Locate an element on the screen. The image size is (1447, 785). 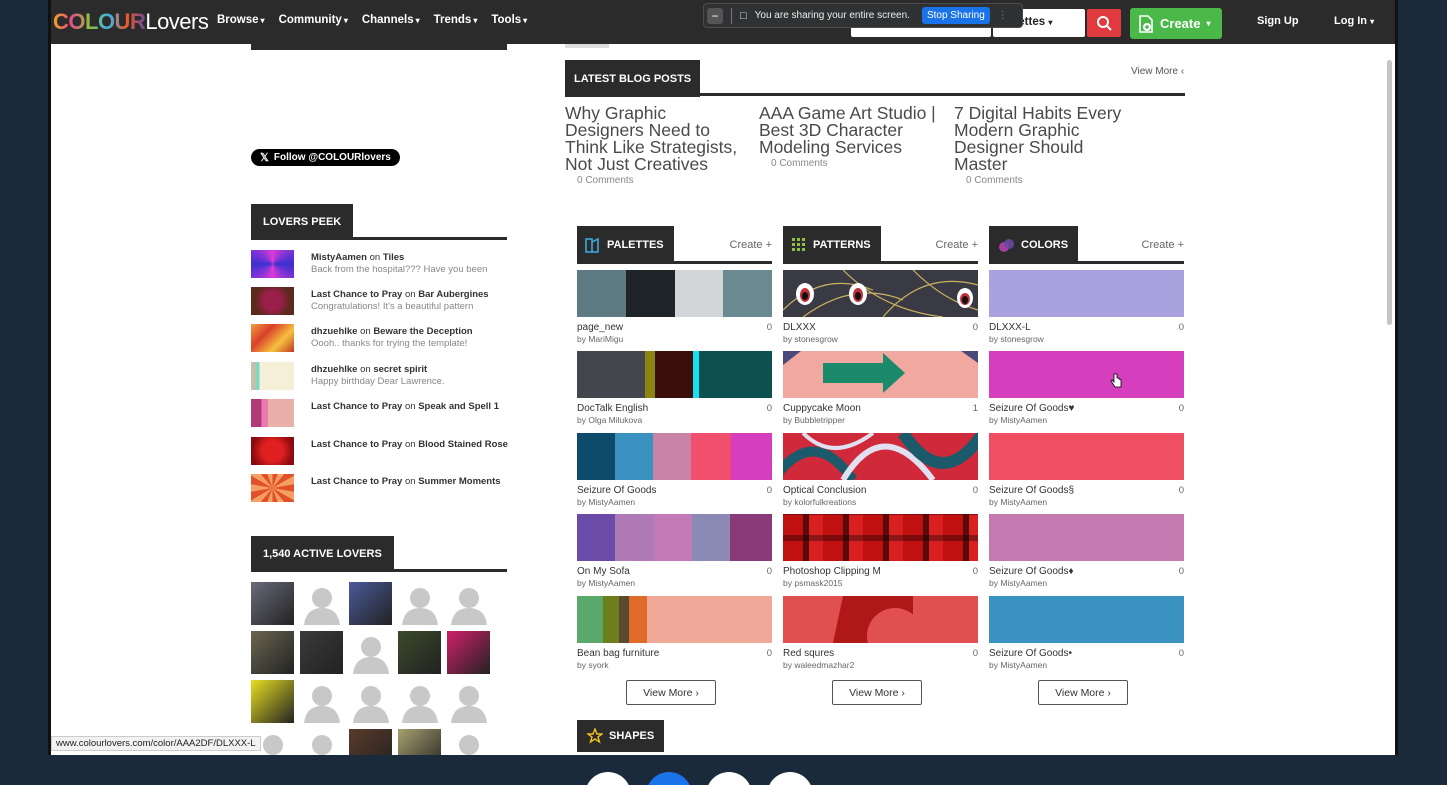
color-item: Seizure Of Goods§ by MistyAamen 0 is located at coordinates (1086, 473).